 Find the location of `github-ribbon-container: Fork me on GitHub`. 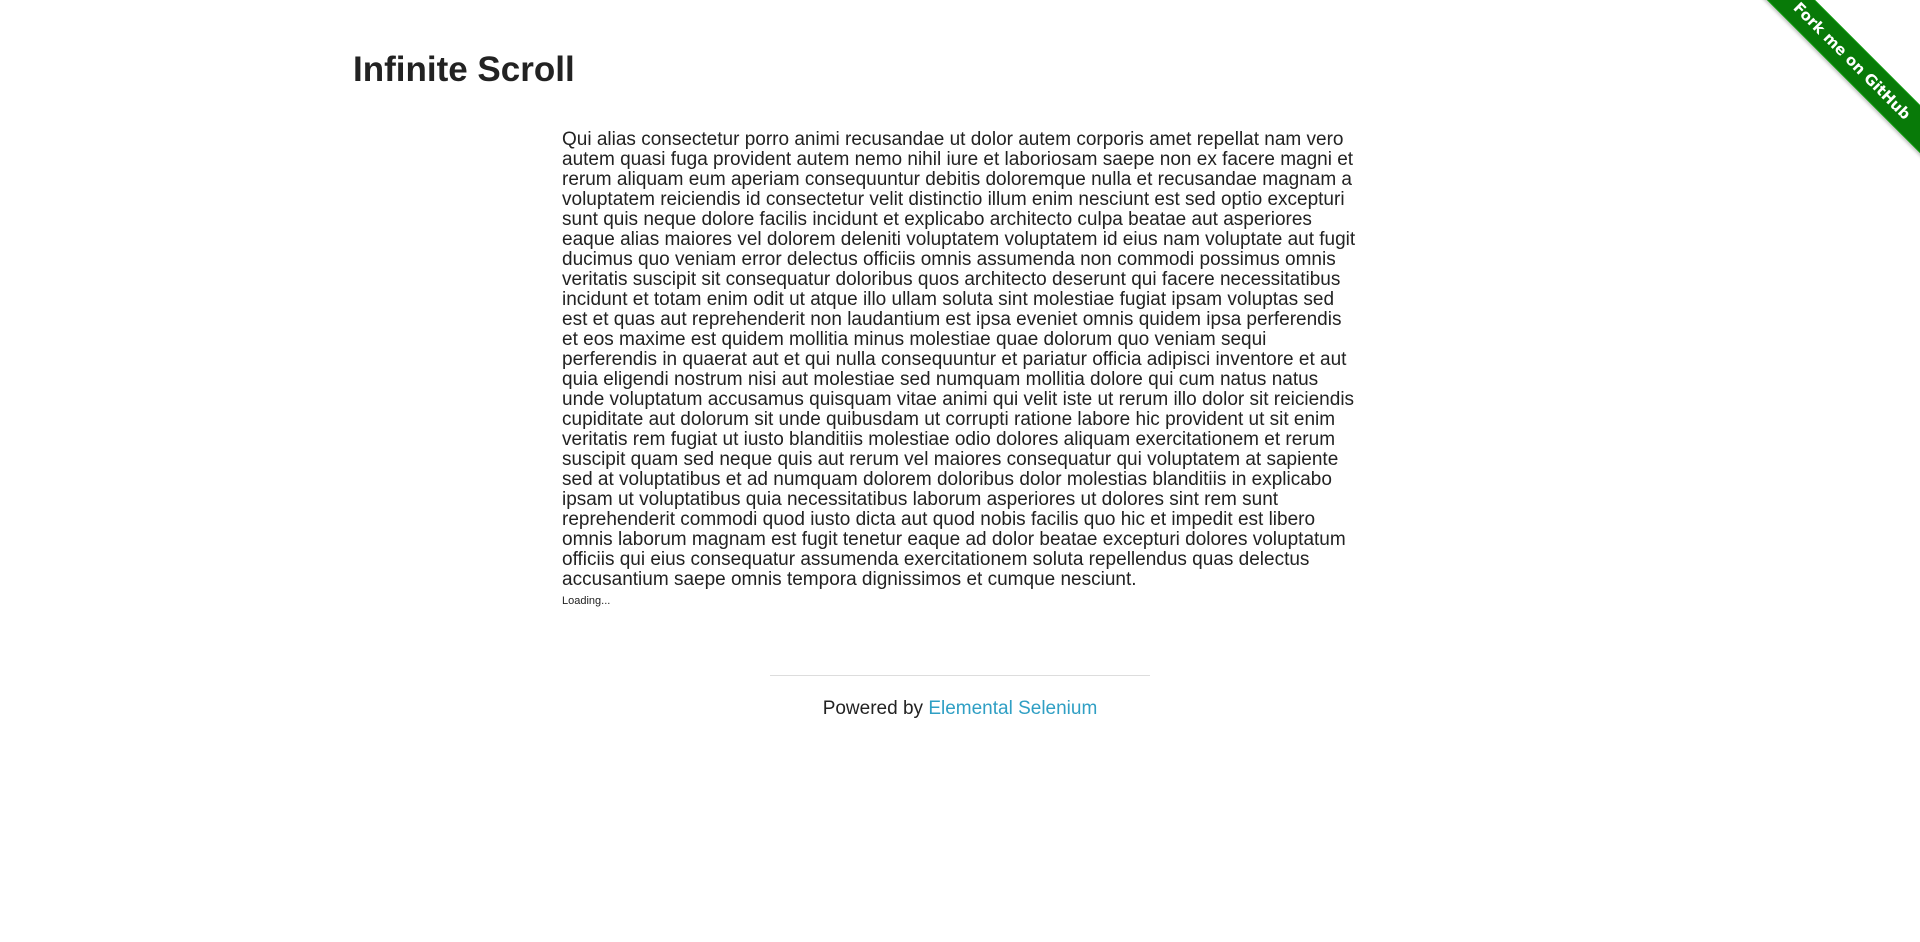

github-ribbon-container: Fork me on GitHub is located at coordinates (1835, 85).